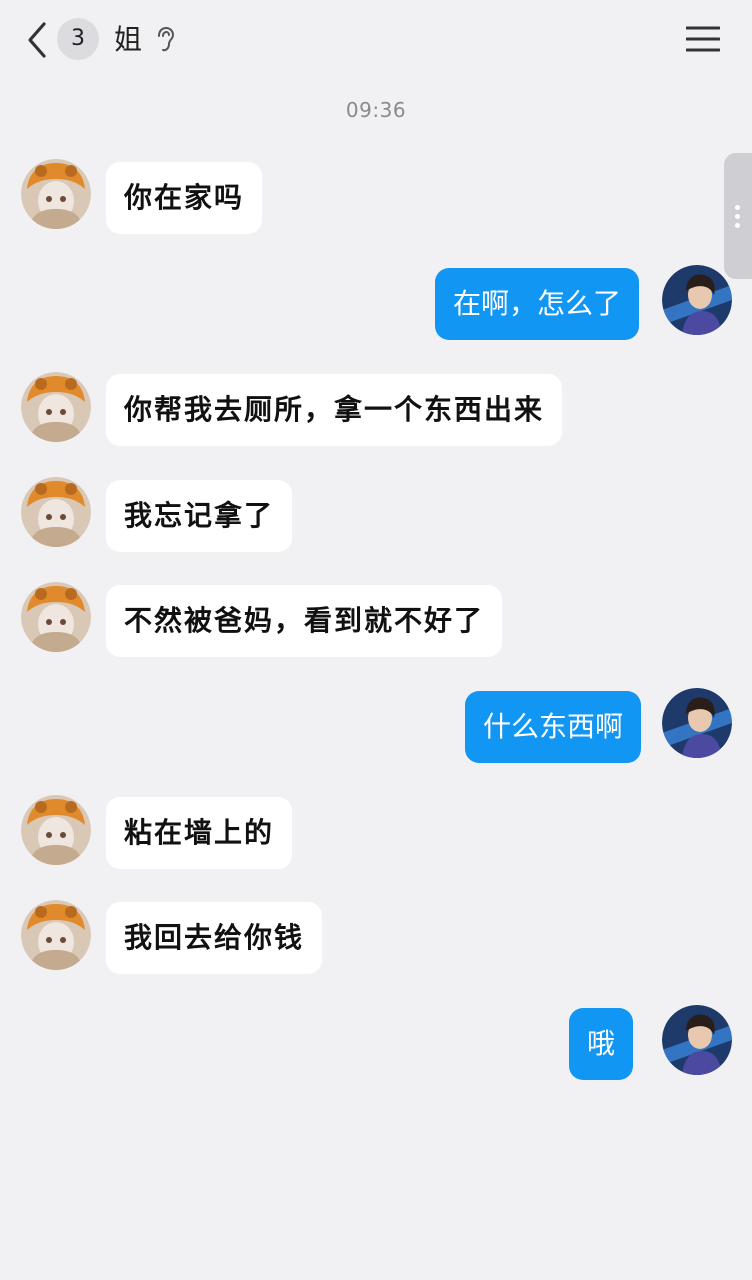 Image resolution: width=752 pixels, height=1280 pixels. I want to click on outgoing-message-bubble: 在啊，怎么了, so click(537, 304).